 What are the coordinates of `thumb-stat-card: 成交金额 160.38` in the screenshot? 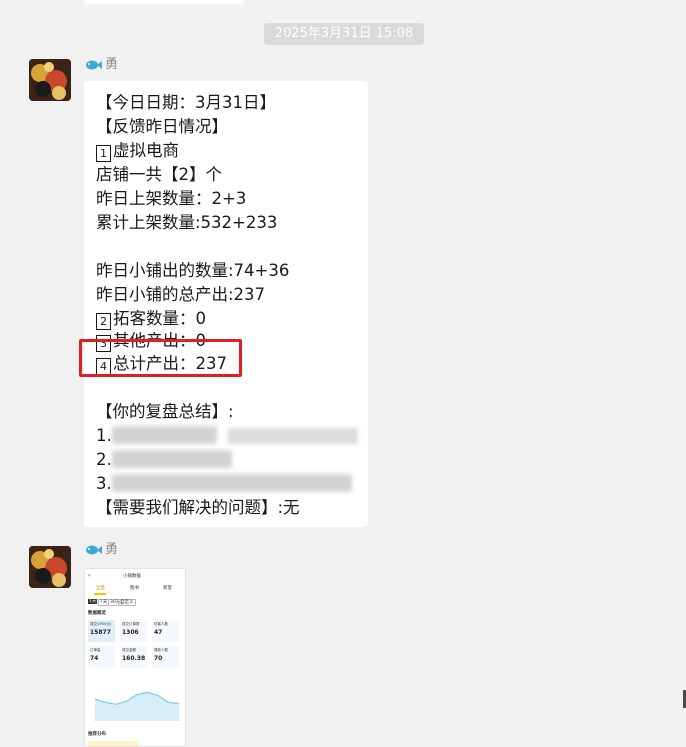 It's located at (133, 657).